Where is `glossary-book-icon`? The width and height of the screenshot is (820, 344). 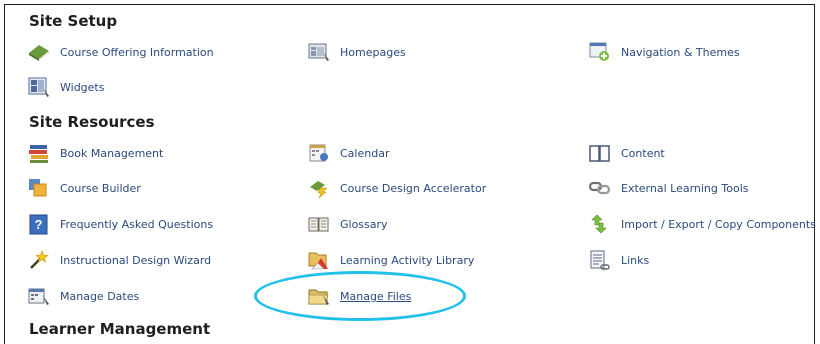 glossary-book-icon is located at coordinates (319, 224).